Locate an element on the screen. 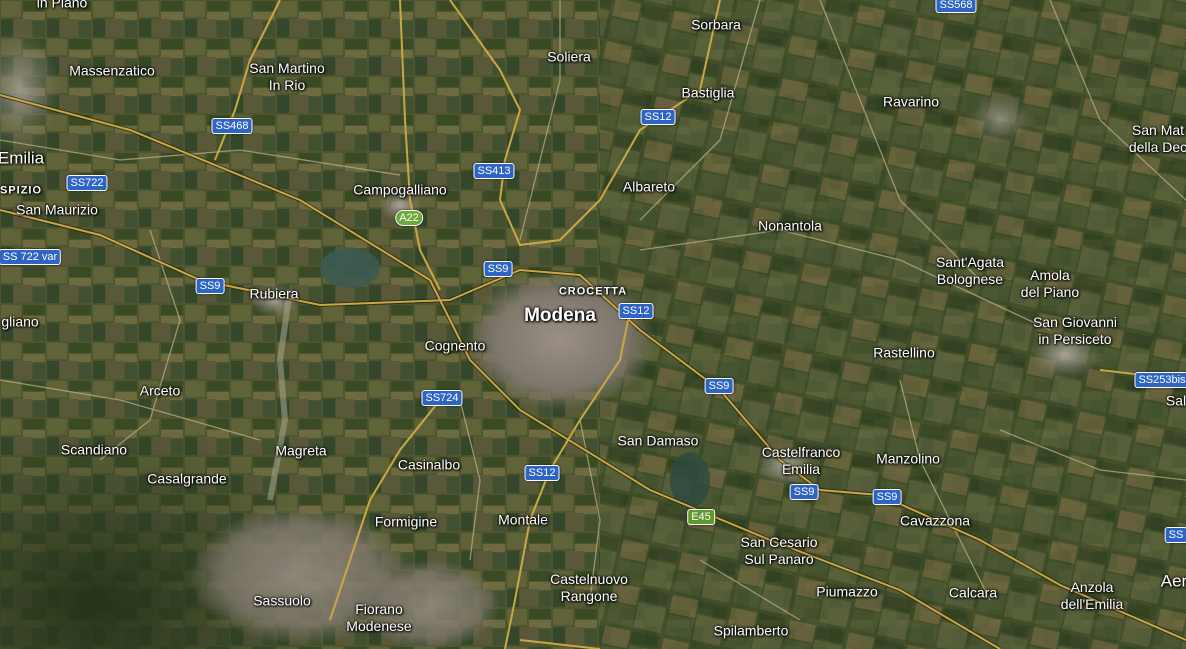  place-label-amola-del-piano: Amola del Piano is located at coordinates (1050, 284).